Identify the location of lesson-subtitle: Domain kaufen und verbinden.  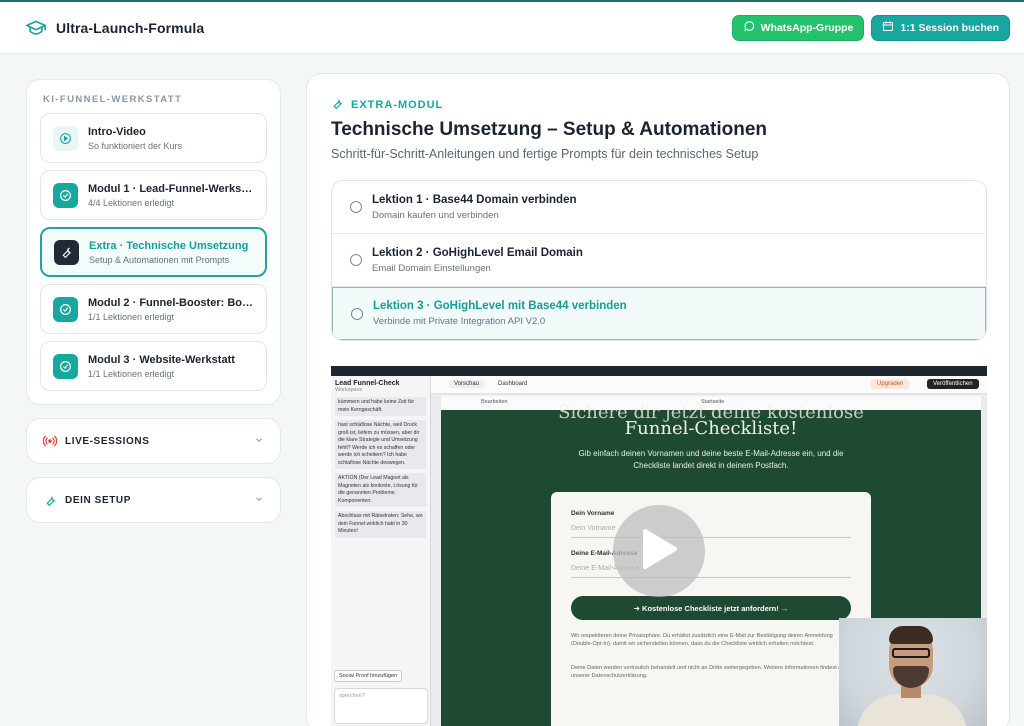
(435, 215).